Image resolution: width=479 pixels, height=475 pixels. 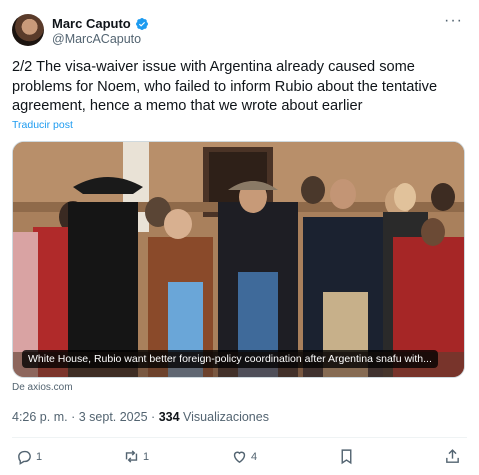 I want to click on reply-count: 1, so click(x=39, y=456).